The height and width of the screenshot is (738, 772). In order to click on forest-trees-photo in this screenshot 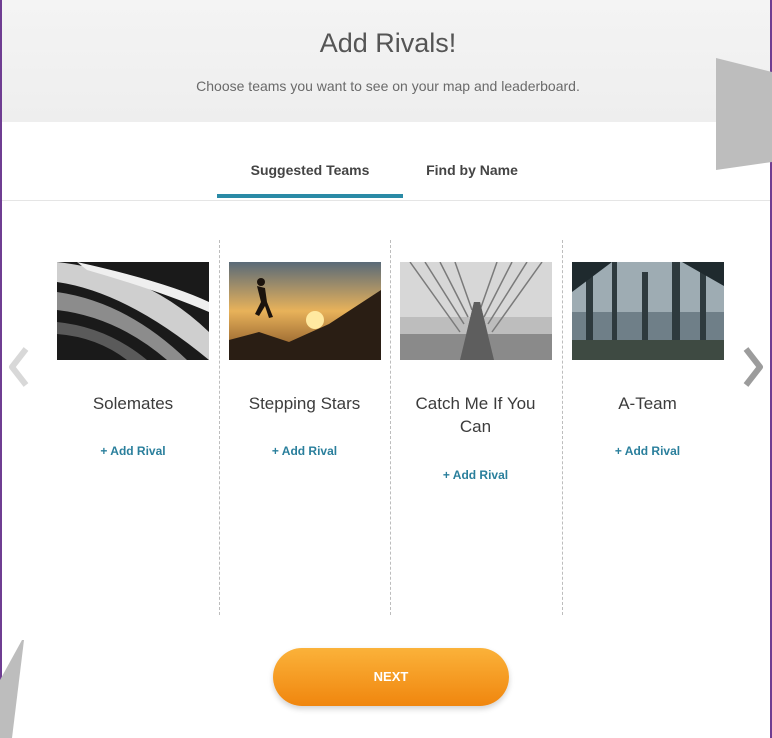, I will do `click(647, 311)`.